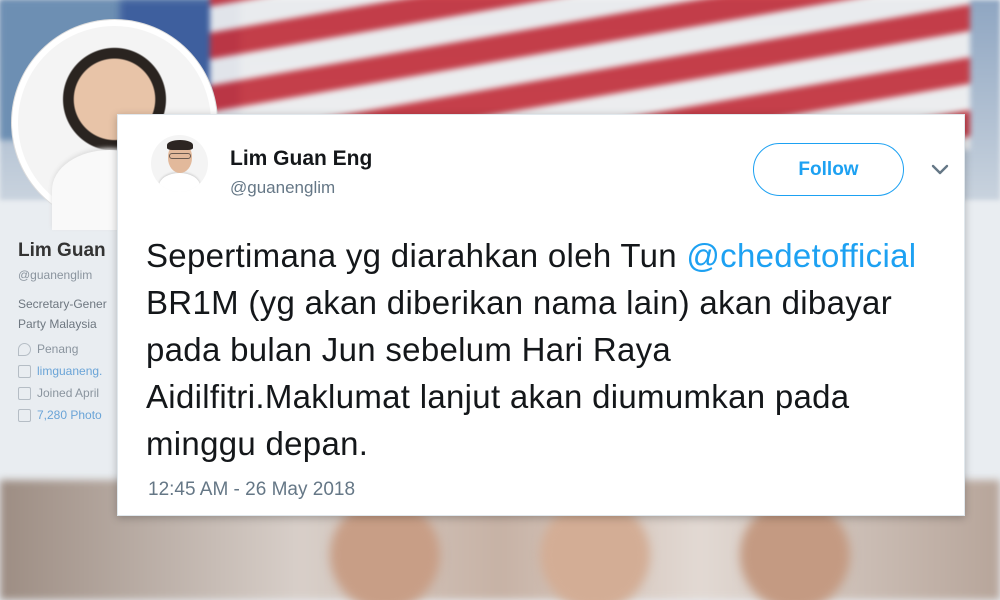 The width and height of the screenshot is (1000, 600). Describe the element at coordinates (24, 415) in the screenshot. I see `image-icon` at that location.